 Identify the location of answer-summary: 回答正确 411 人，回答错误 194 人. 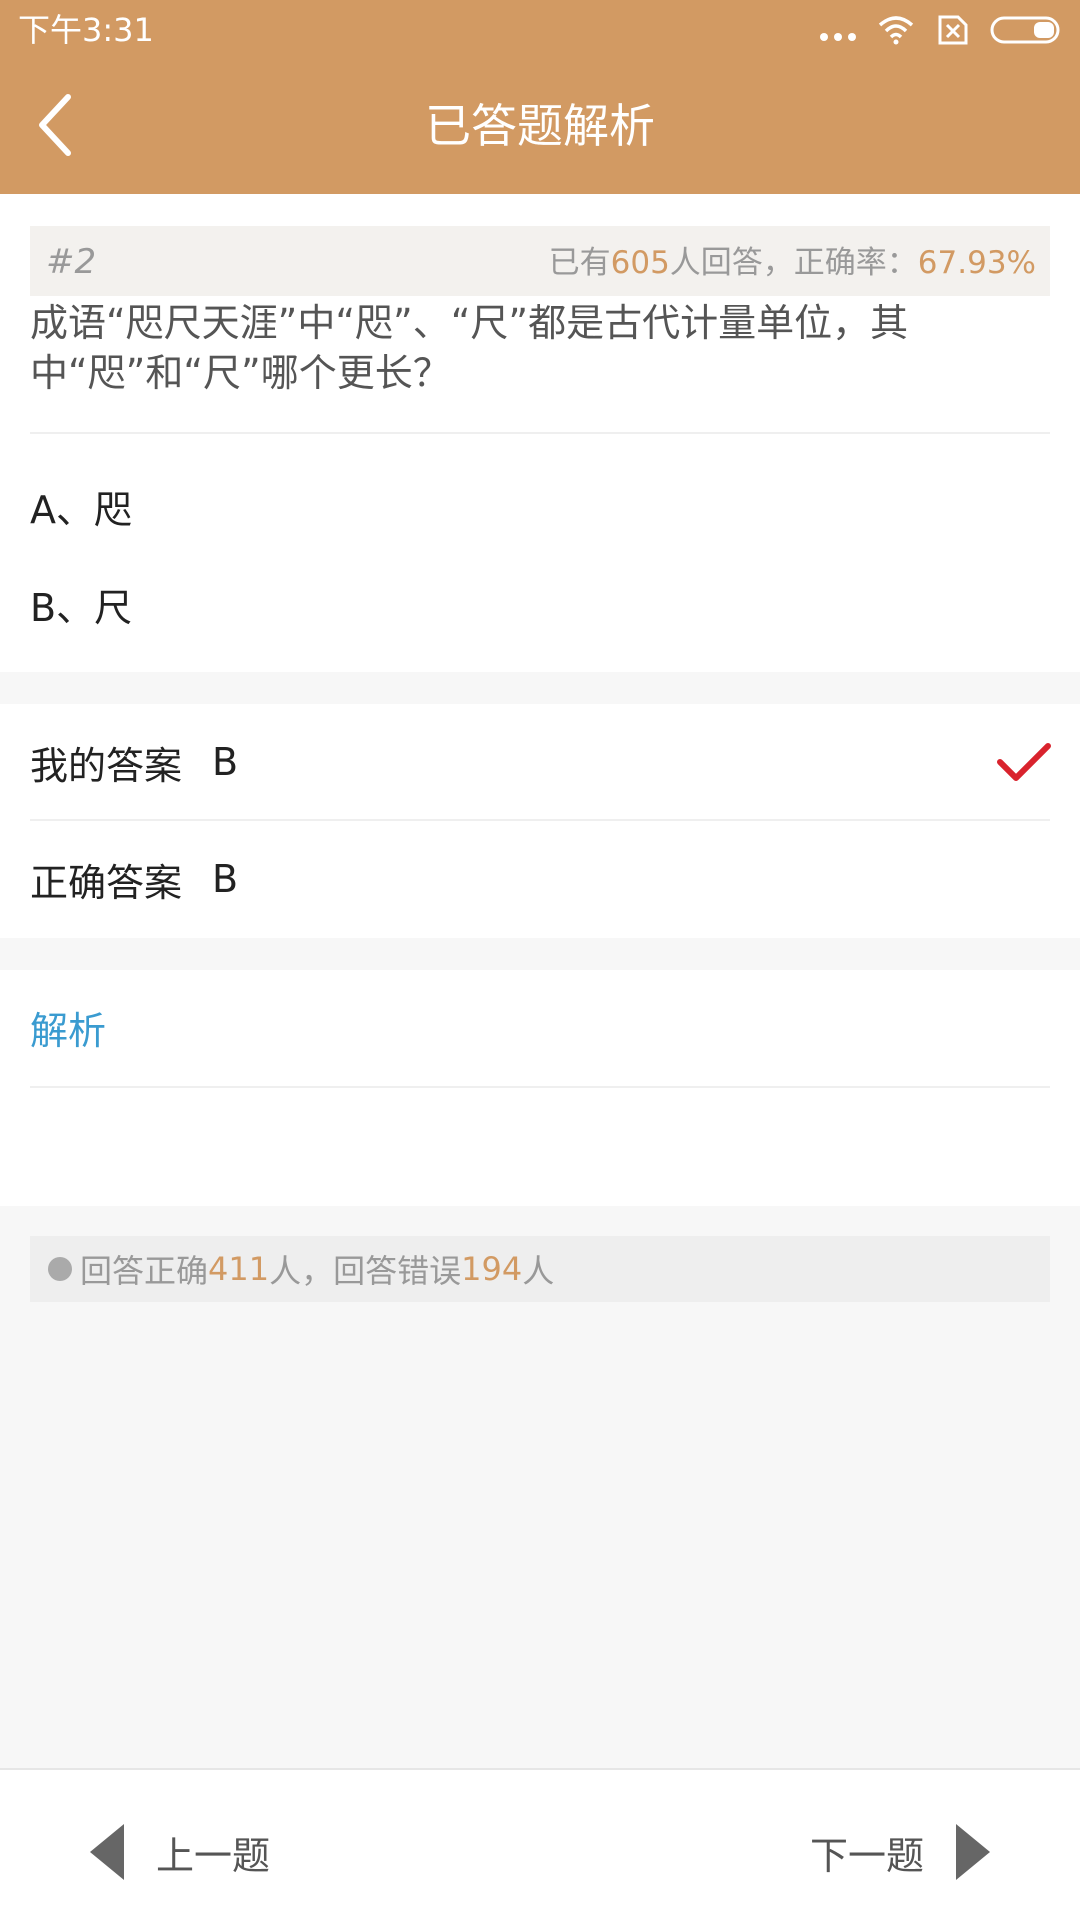
(540, 1269).